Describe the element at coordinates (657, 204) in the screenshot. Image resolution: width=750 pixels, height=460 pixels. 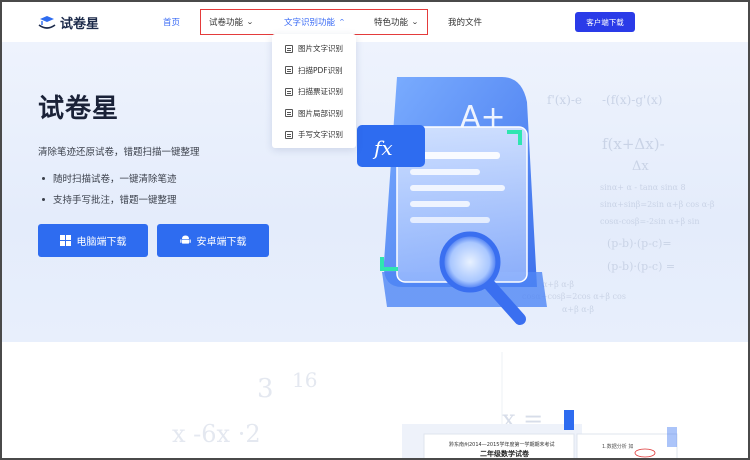
I see `svg-text: sinα+sinβ=2sin α+β cos α-β` at that location.